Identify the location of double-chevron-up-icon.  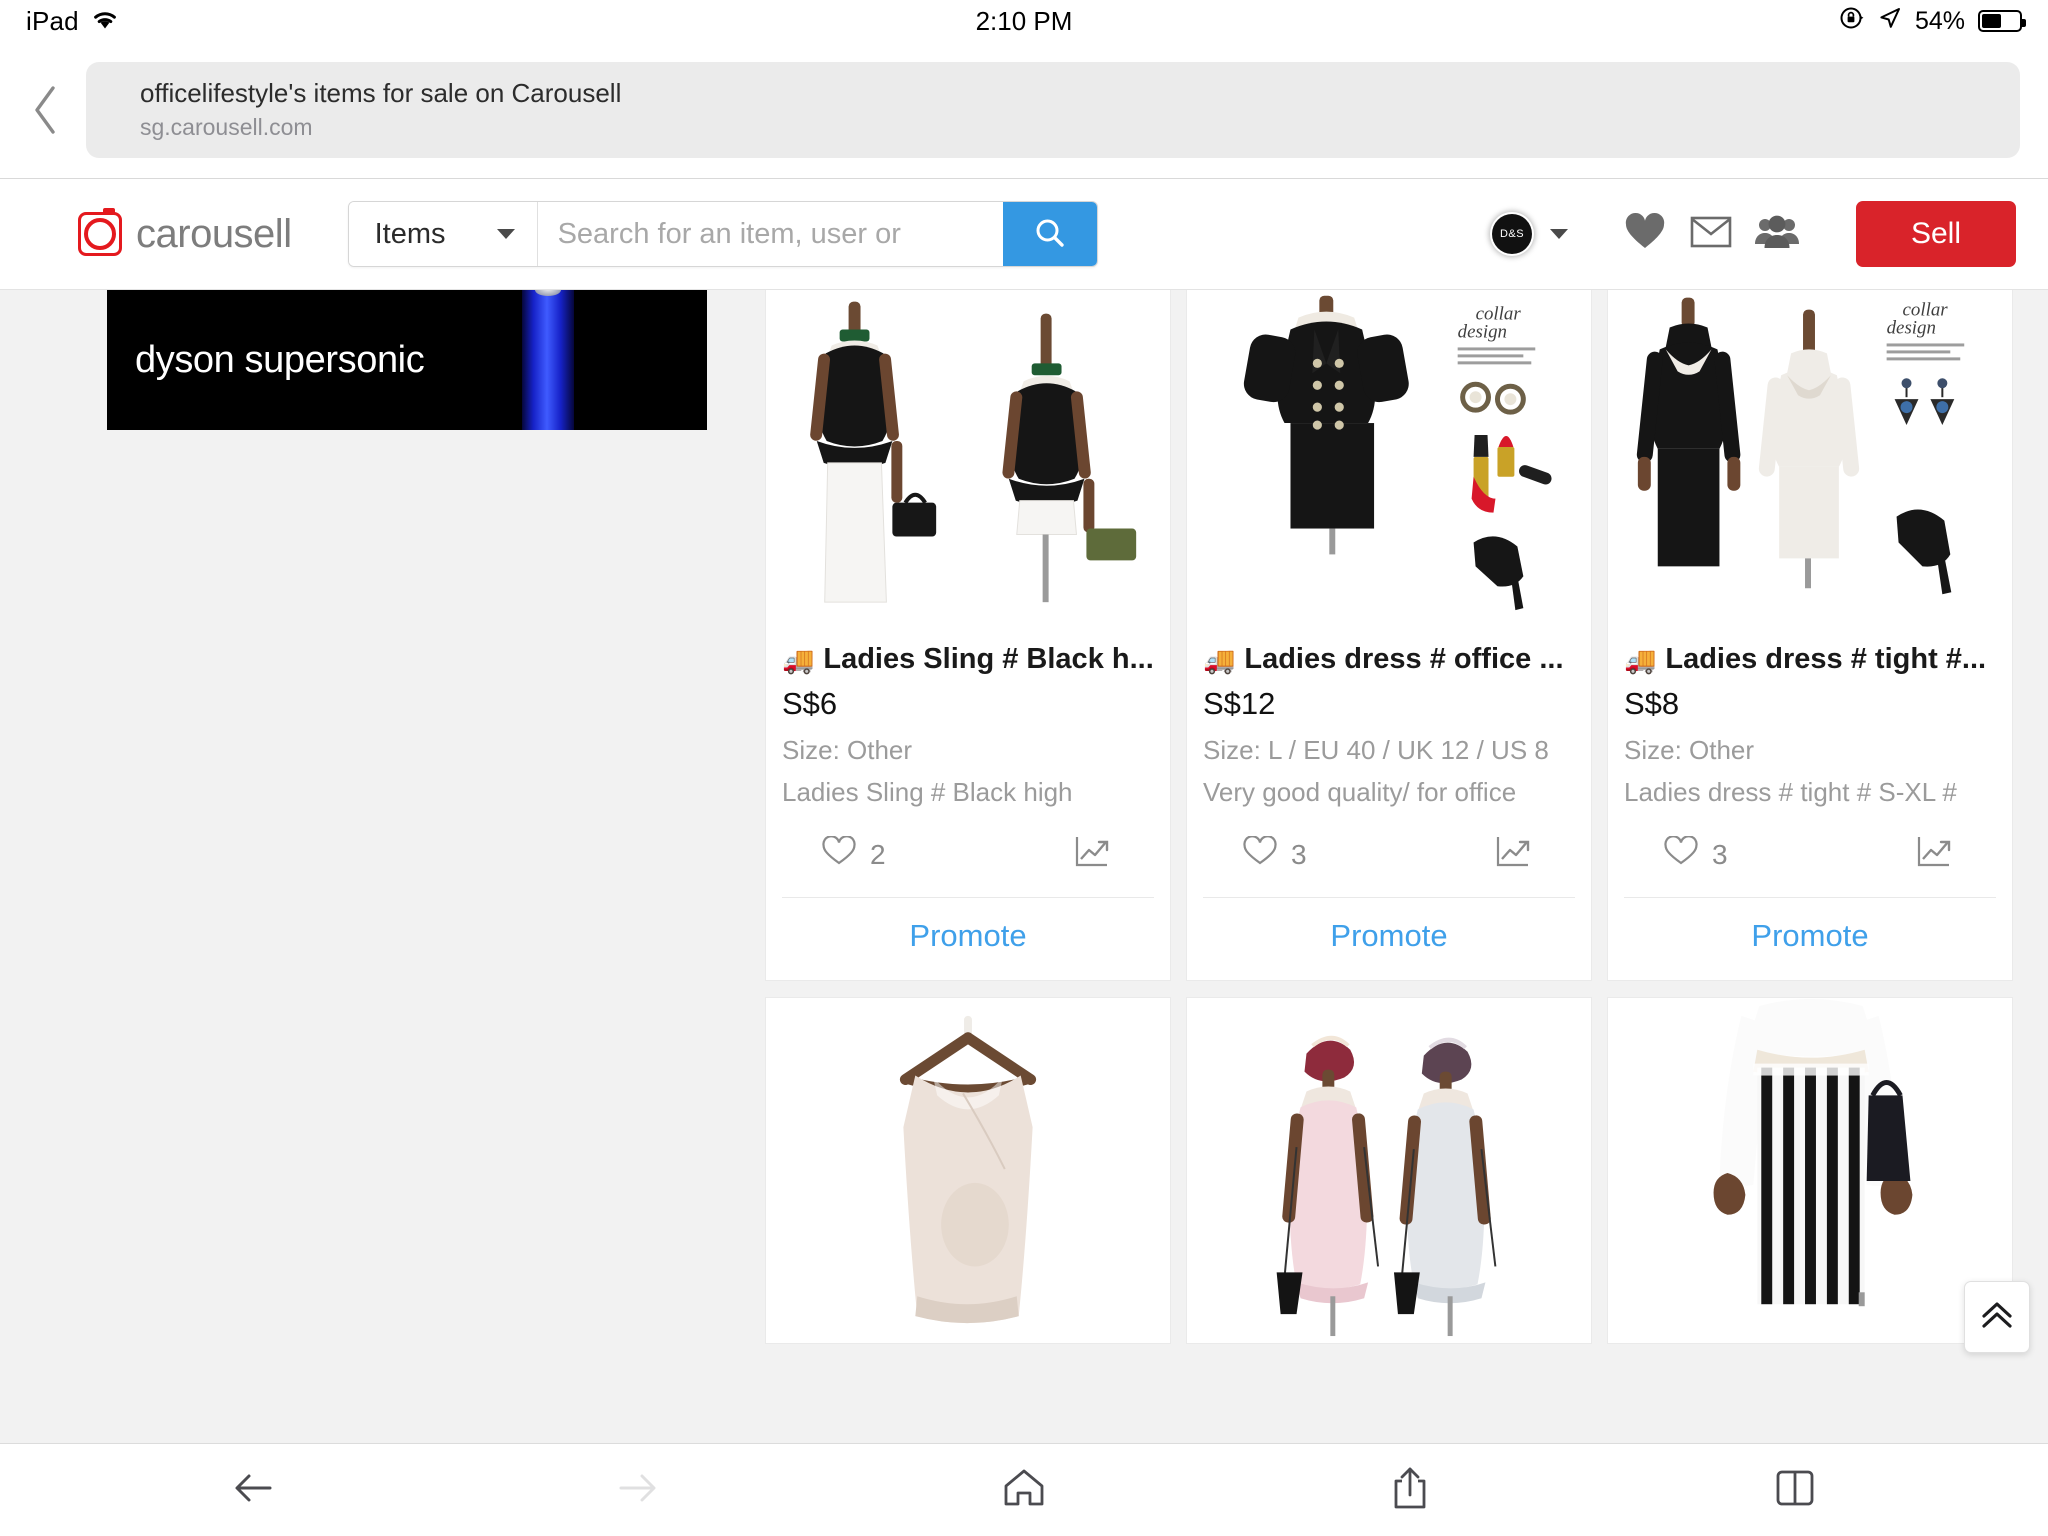
(1997, 1317).